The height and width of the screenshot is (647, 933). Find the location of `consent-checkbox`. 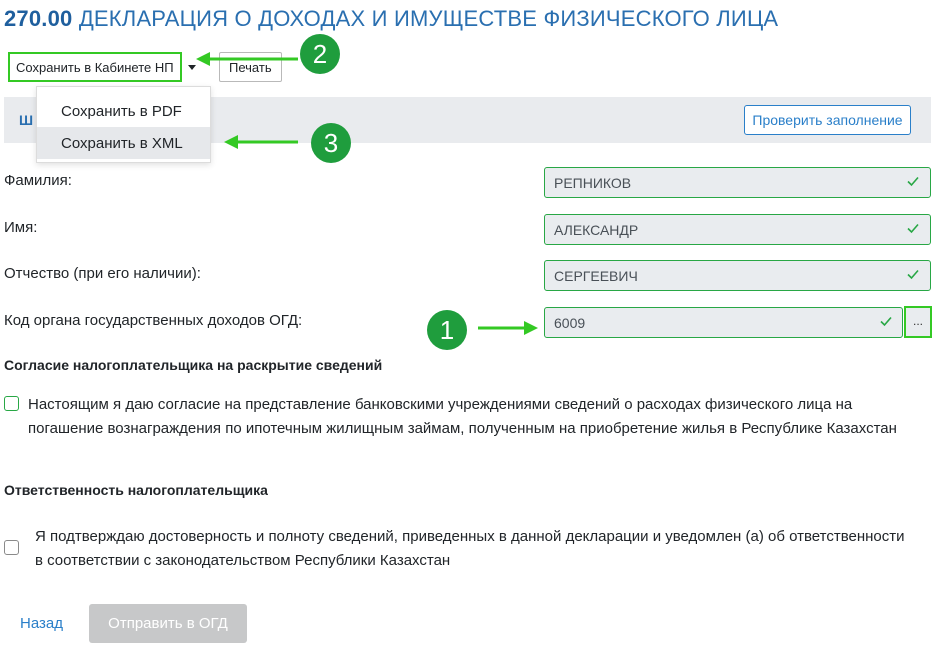

consent-checkbox is located at coordinates (11, 403).